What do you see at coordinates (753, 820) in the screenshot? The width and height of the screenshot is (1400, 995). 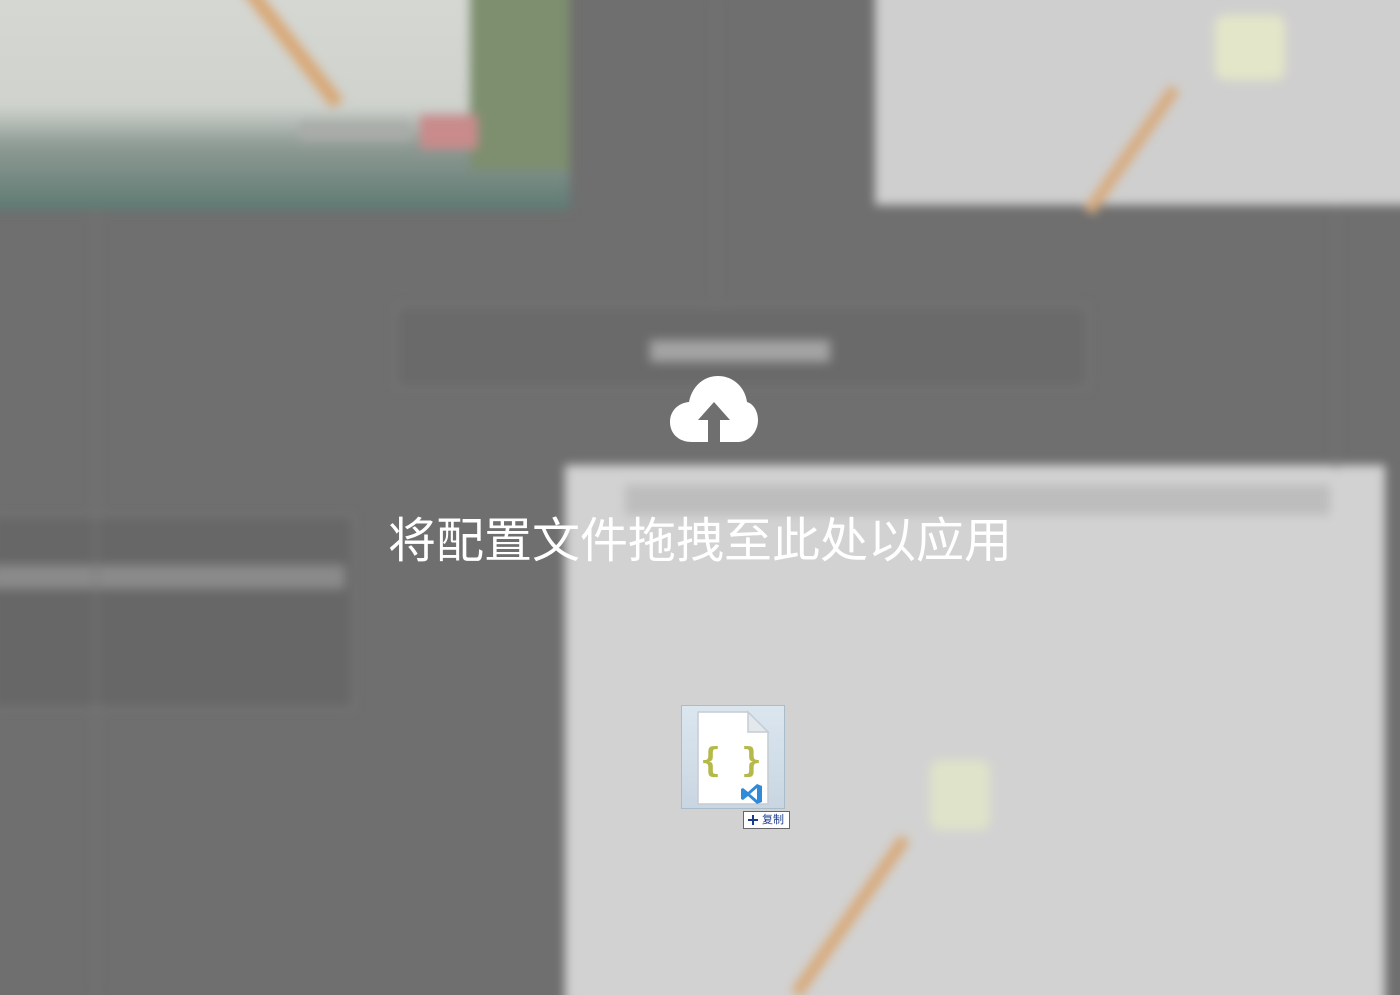 I see `plus-icon` at bounding box center [753, 820].